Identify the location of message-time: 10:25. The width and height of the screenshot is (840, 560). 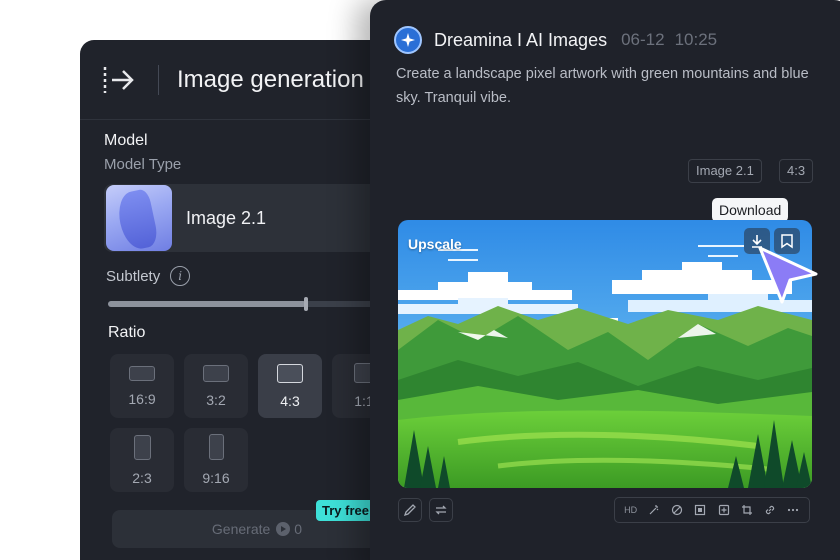
(696, 39).